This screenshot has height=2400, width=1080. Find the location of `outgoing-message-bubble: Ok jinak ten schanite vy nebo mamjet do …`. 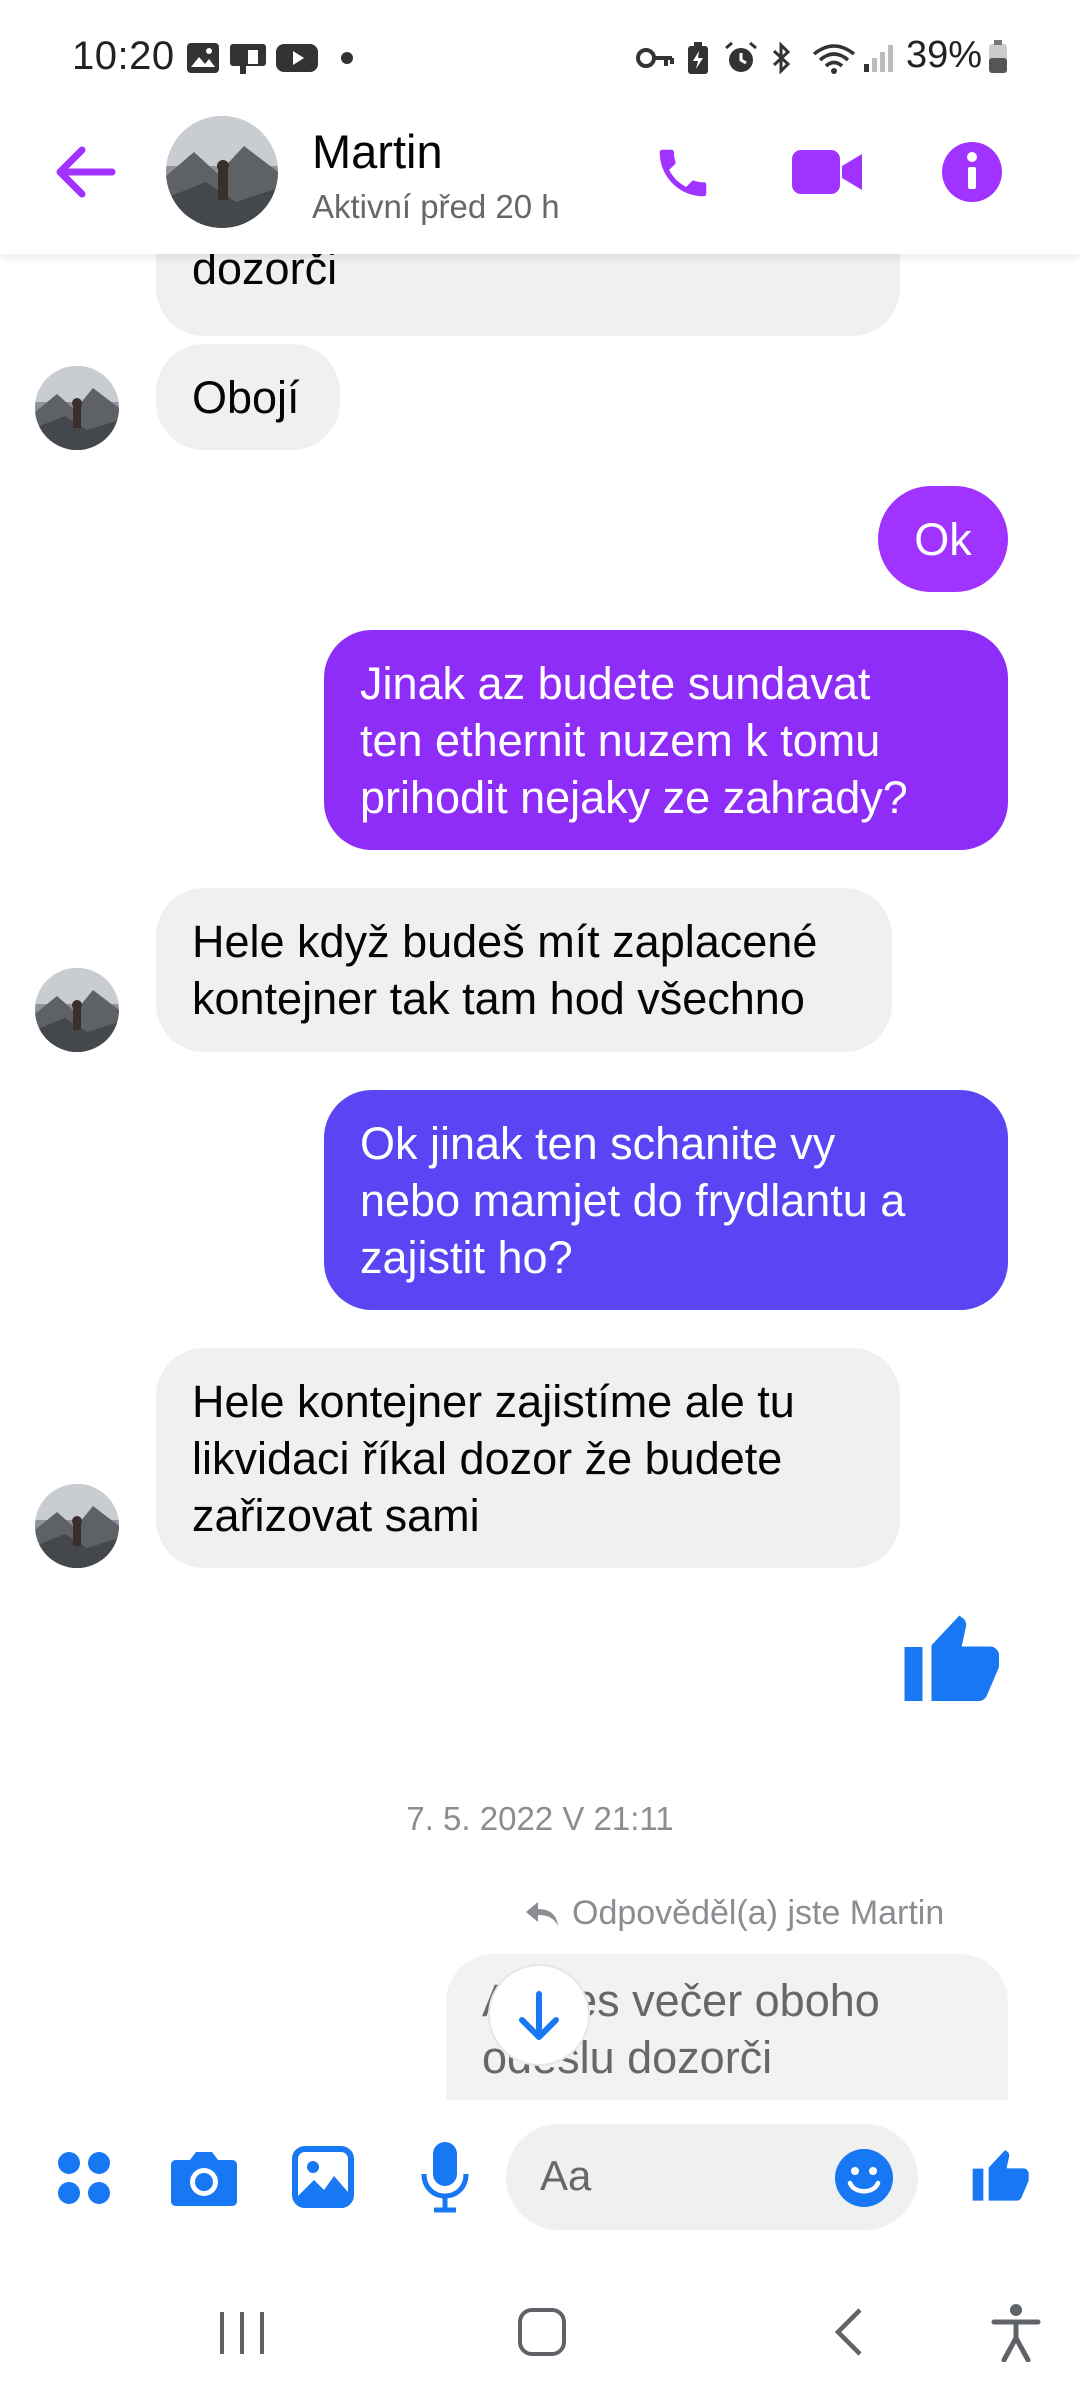

outgoing-message-bubble: Ok jinak ten schanite vy nebo mamjet do … is located at coordinates (666, 1200).